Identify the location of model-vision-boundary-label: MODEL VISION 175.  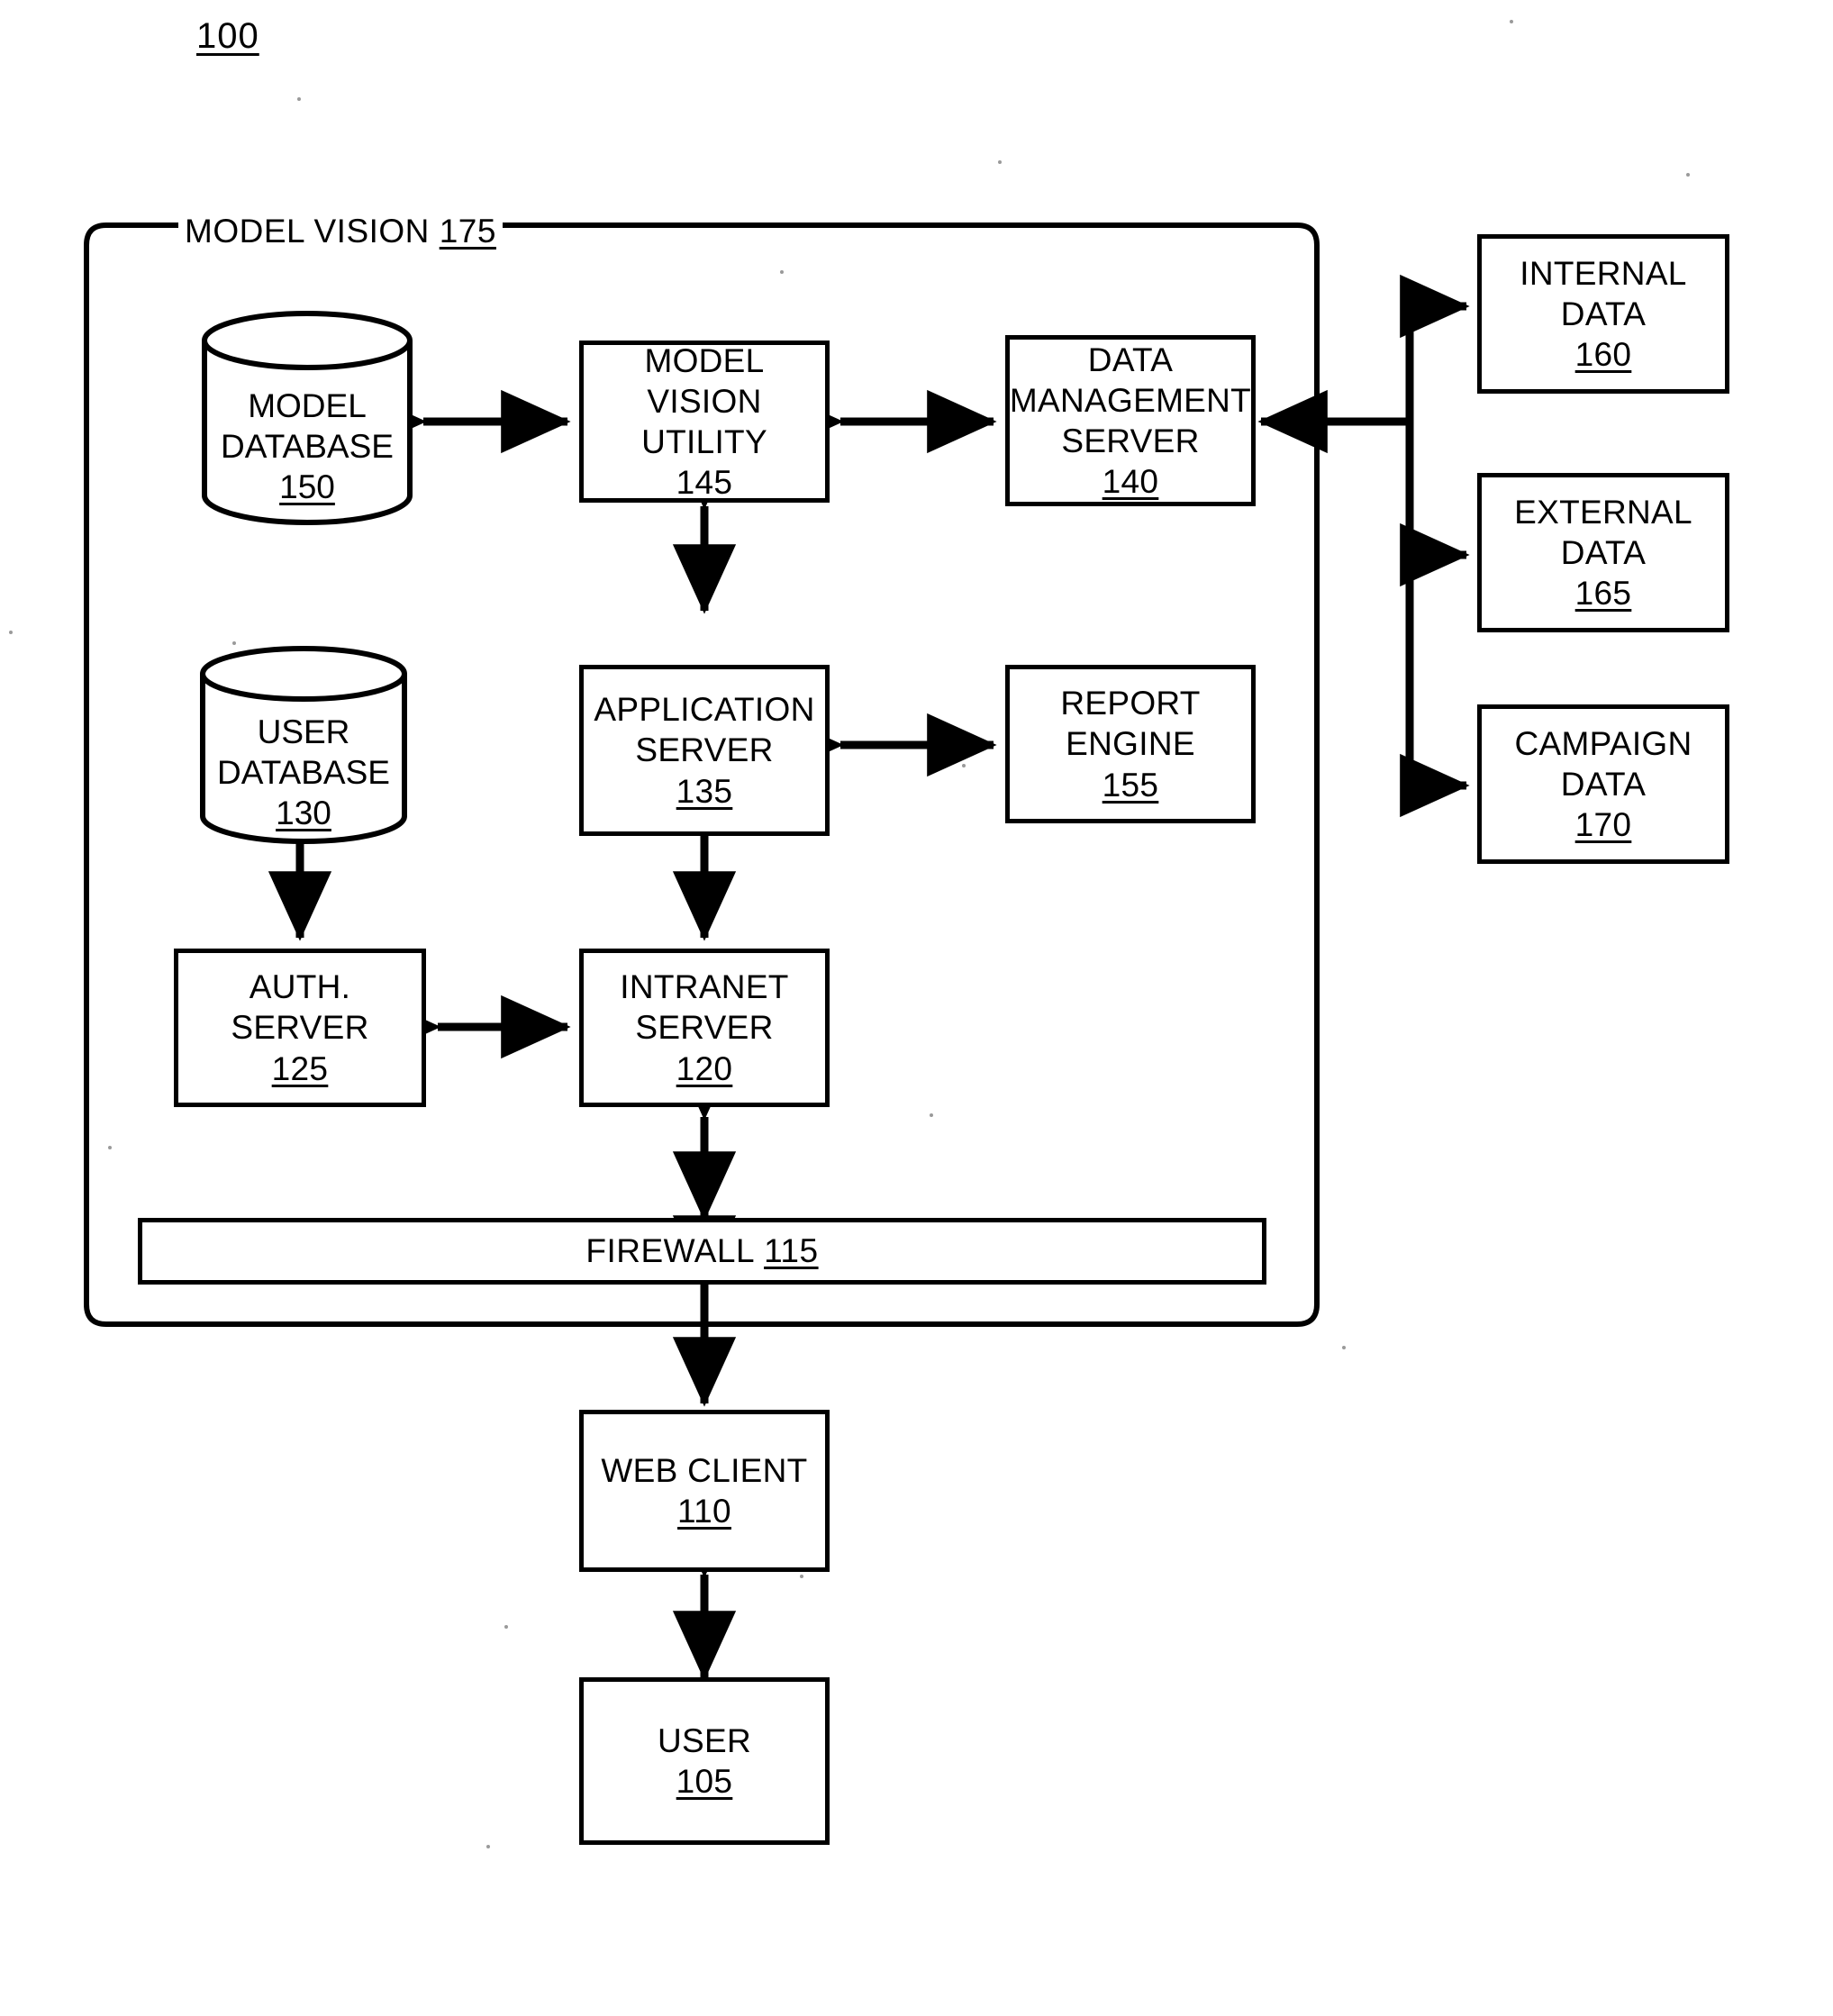
(340, 231).